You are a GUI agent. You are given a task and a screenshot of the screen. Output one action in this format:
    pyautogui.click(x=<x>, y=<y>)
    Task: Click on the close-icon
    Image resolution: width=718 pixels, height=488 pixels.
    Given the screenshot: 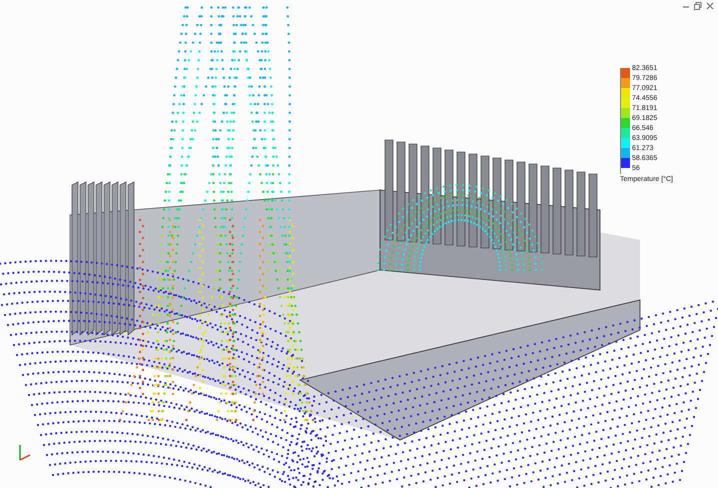 What is the action you would take?
    pyautogui.click(x=710, y=6)
    